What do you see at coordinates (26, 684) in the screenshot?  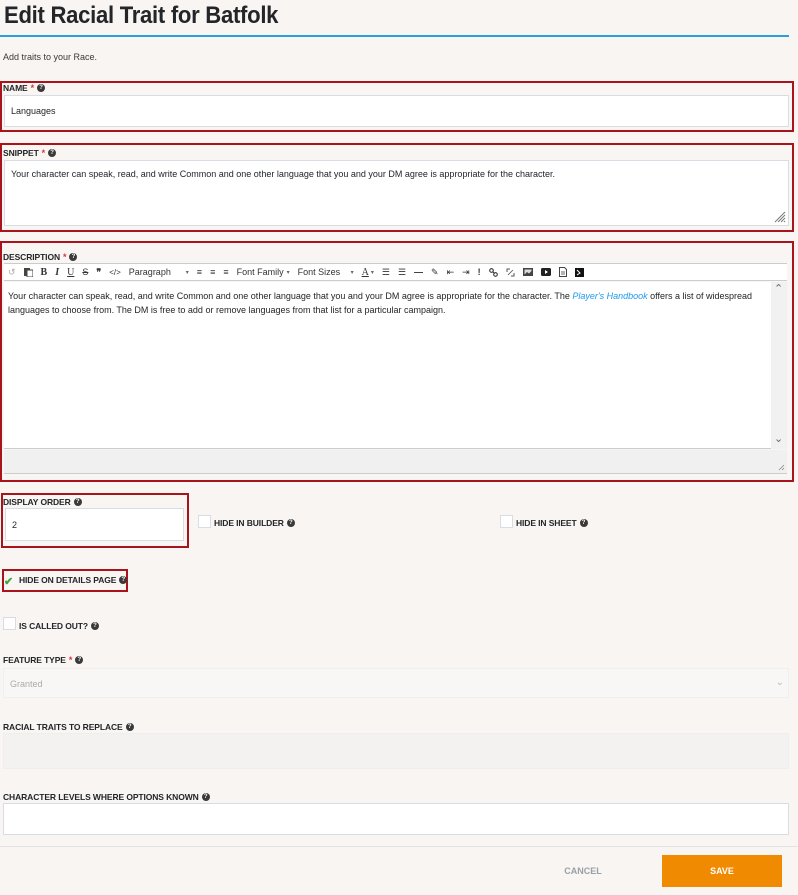 I see `feature-type-selected: Granted` at bounding box center [26, 684].